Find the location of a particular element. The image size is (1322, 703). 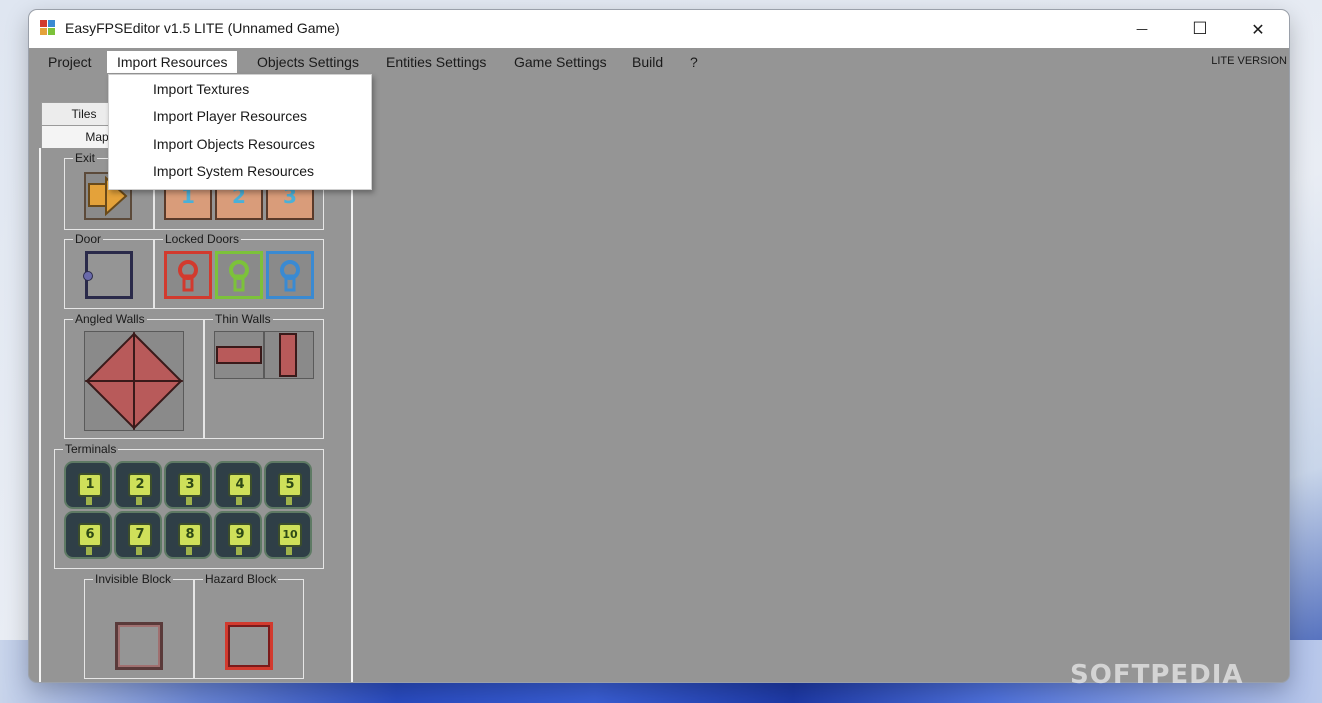

terminal-6-label: 6 is located at coordinates (90, 535).